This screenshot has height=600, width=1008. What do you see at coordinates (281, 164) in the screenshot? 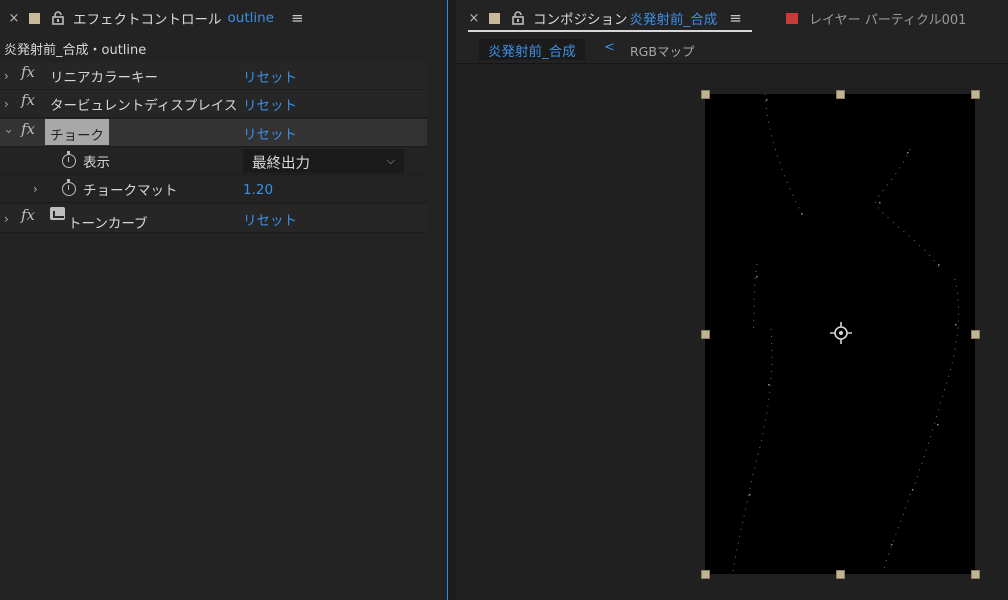
I see `dropdown-value: 最終出力` at bounding box center [281, 164].